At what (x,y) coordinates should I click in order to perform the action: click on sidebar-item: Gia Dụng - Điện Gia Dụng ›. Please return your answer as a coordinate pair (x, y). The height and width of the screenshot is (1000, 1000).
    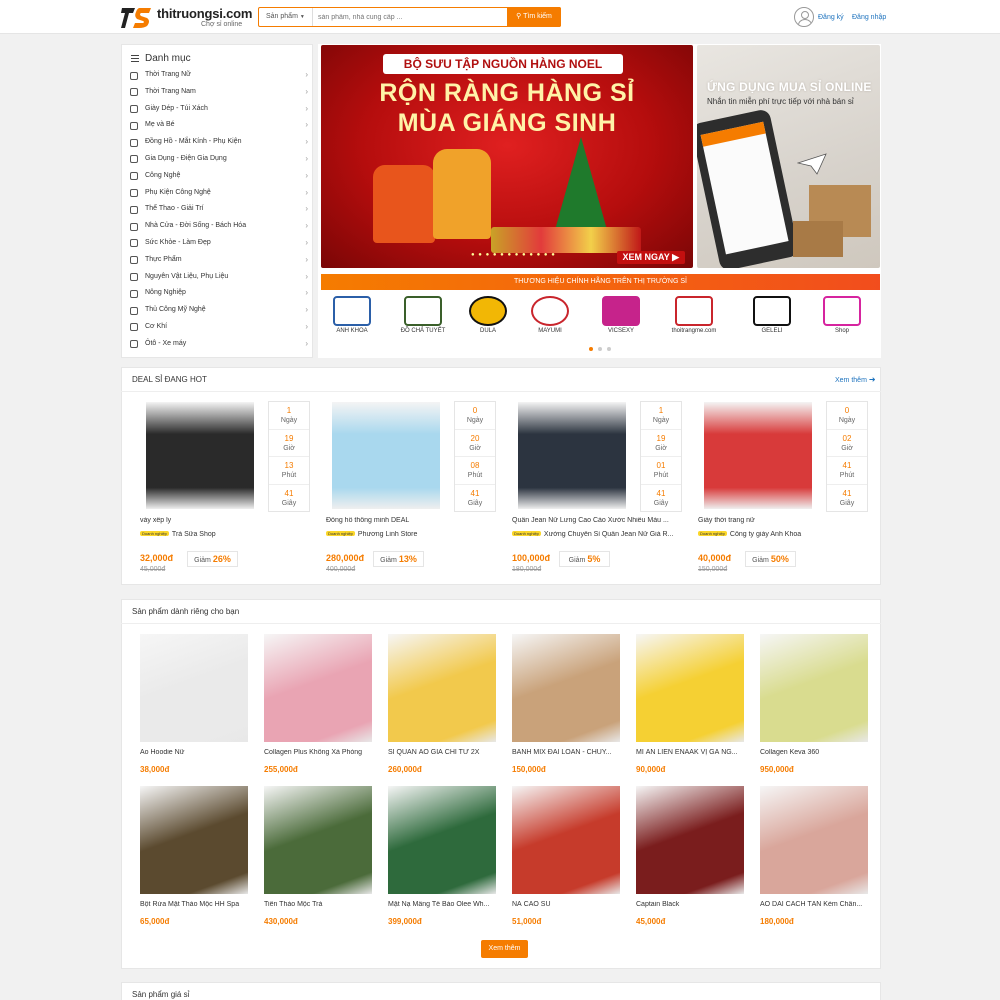
    Looking at the image, I should click on (219, 159).